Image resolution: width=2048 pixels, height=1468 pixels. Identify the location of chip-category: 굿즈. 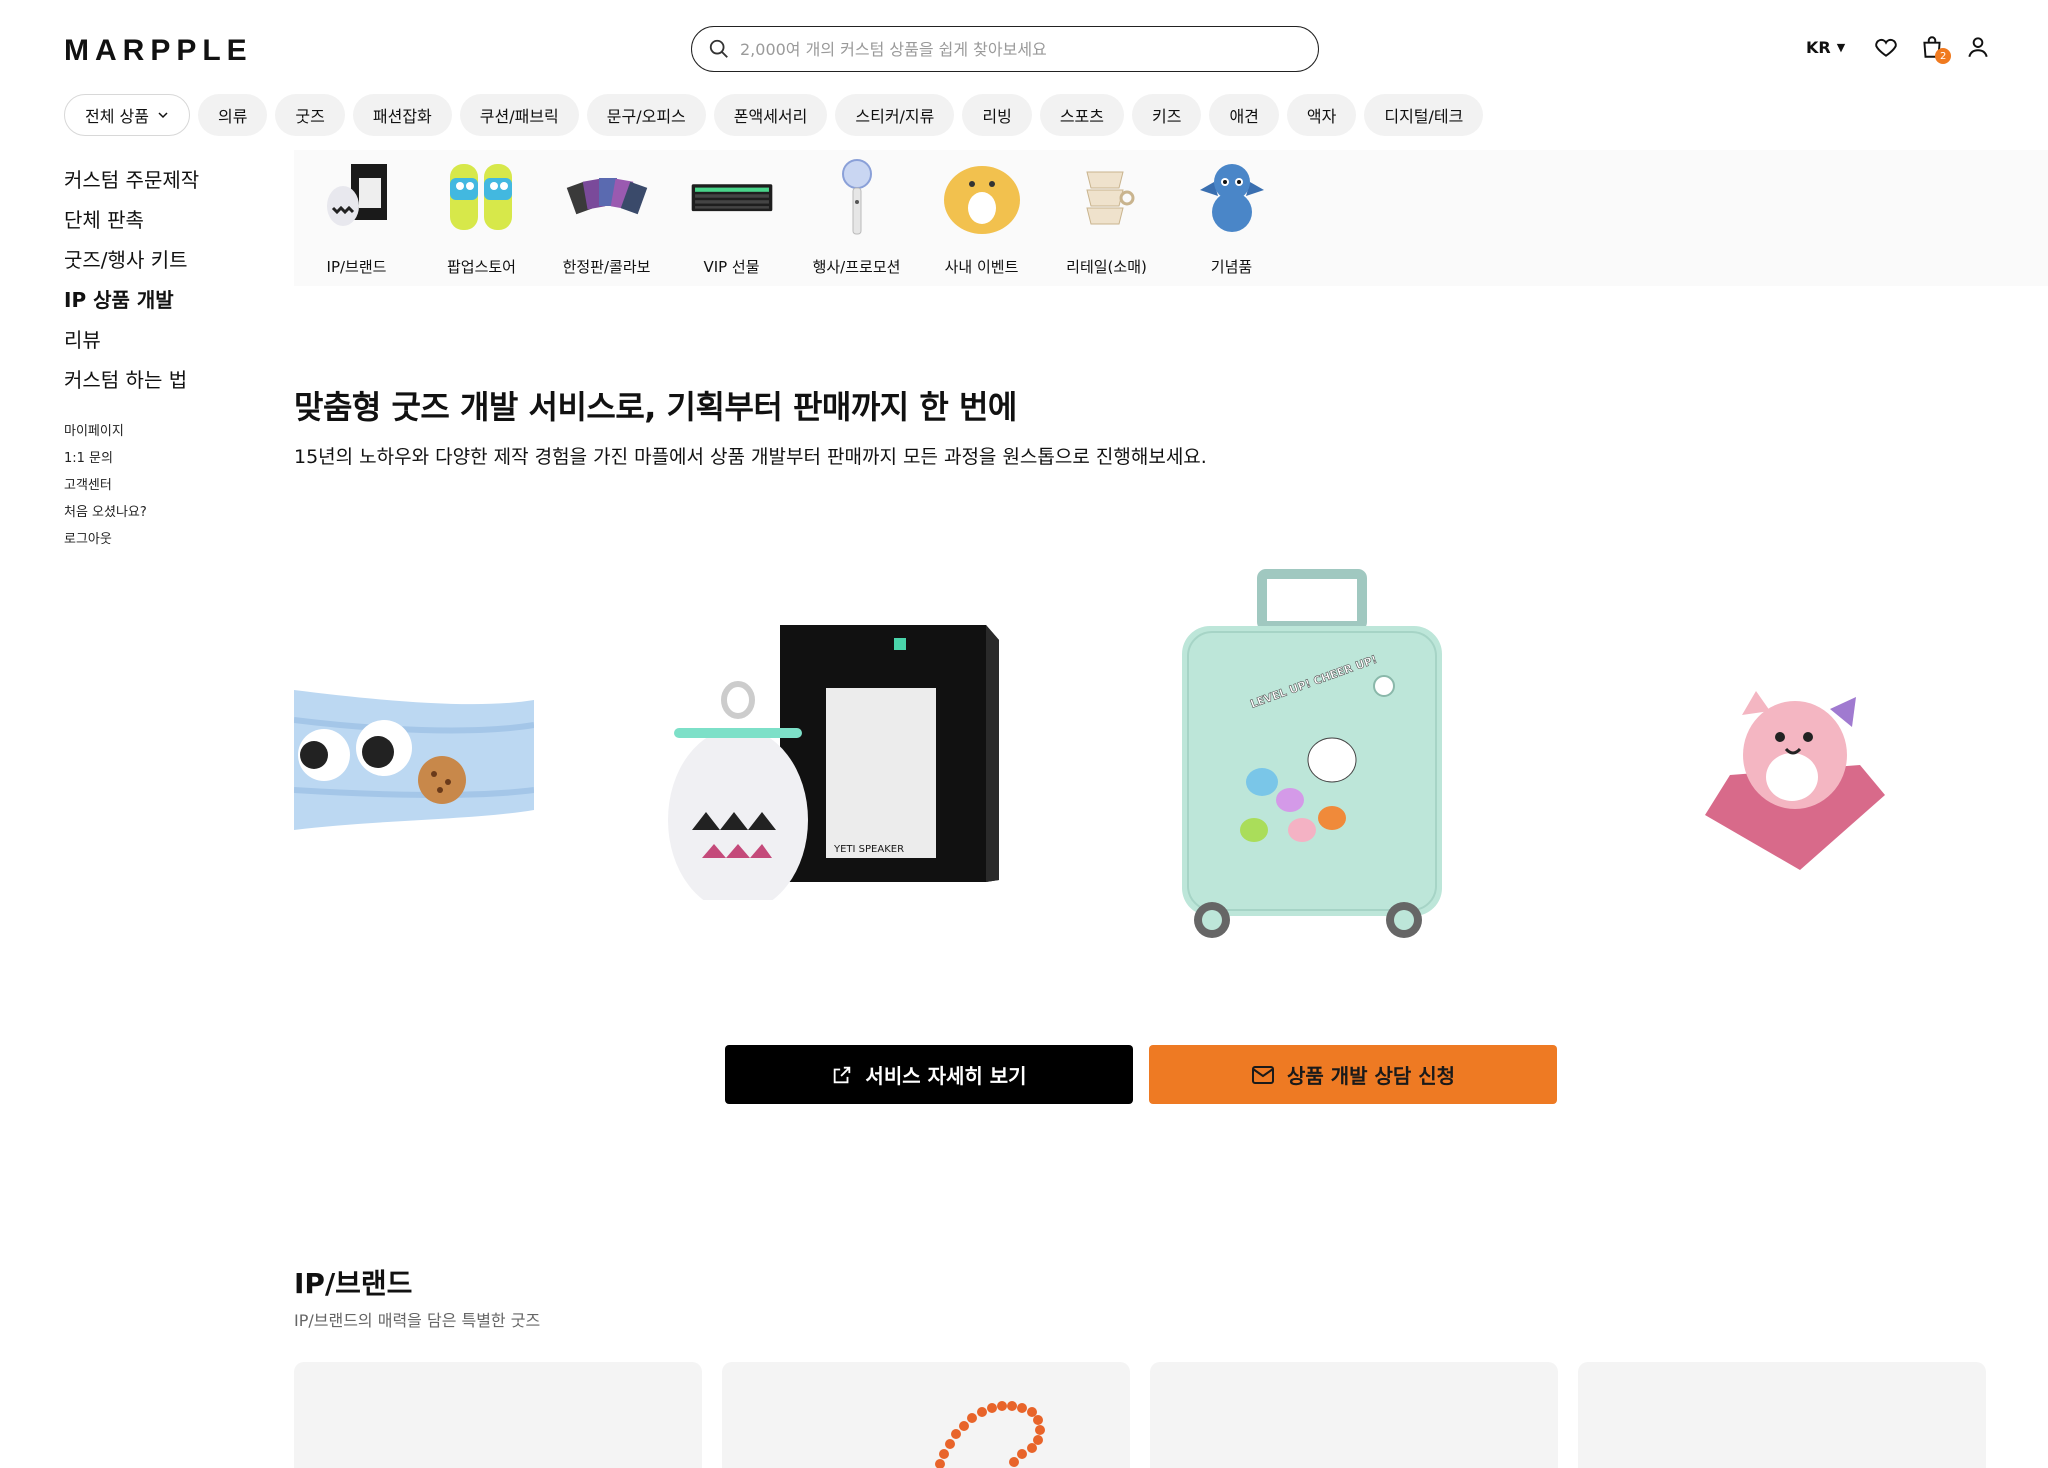
(310, 115).